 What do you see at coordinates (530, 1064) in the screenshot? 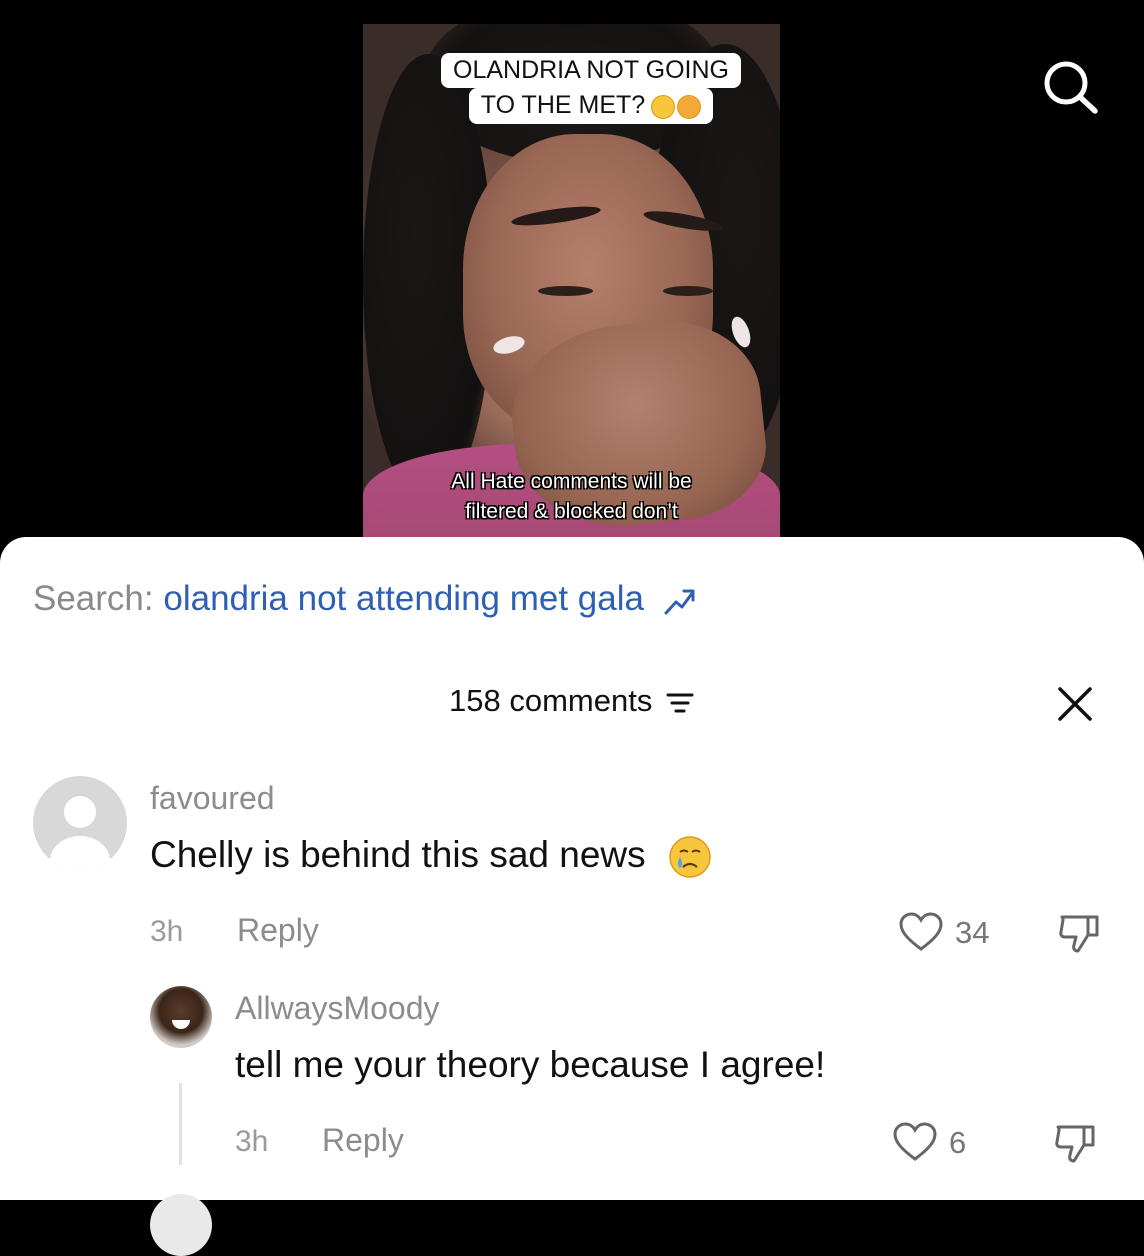
I see `reply-text: tell me your theory because I agree!` at bounding box center [530, 1064].